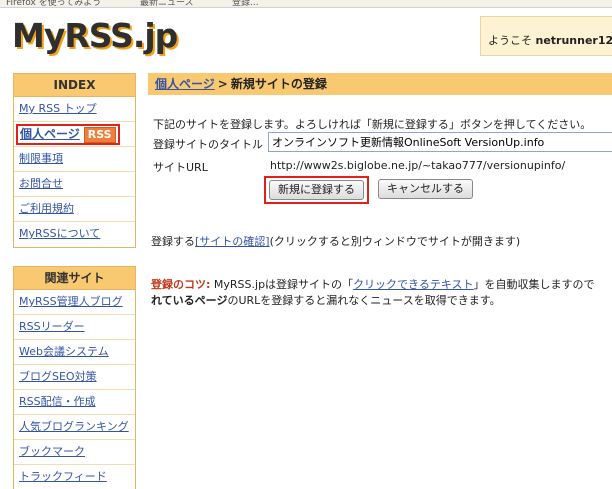  Describe the element at coordinates (63, 476) in the screenshot. I see `related-item-label: トラックフィード` at that location.